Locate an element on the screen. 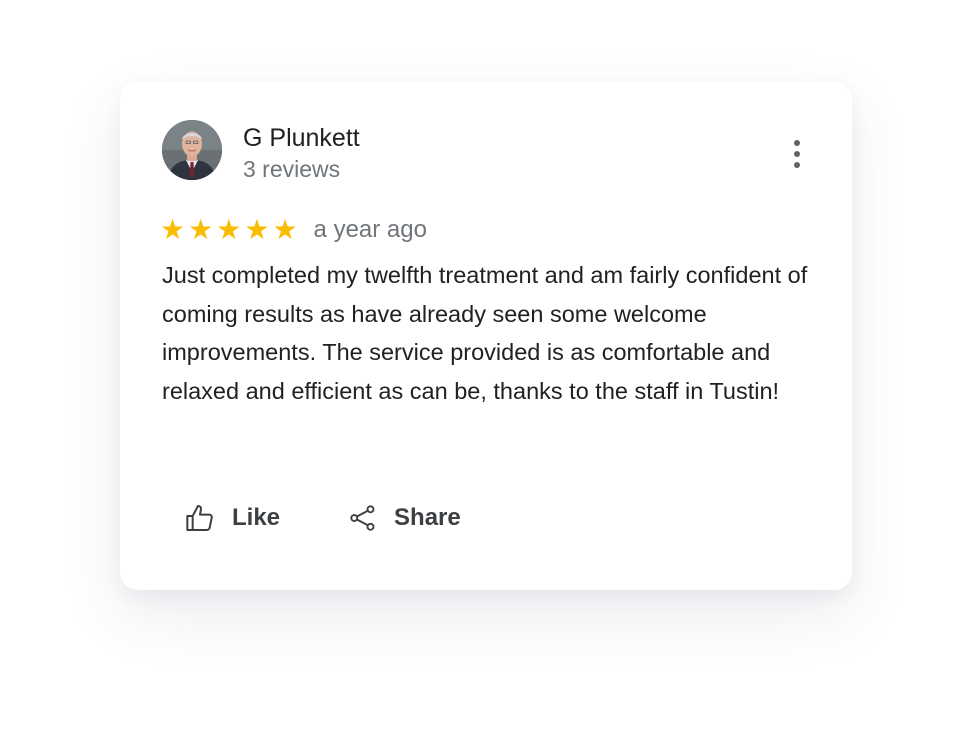 The height and width of the screenshot is (750, 972). like-label: Like is located at coordinates (256, 517).